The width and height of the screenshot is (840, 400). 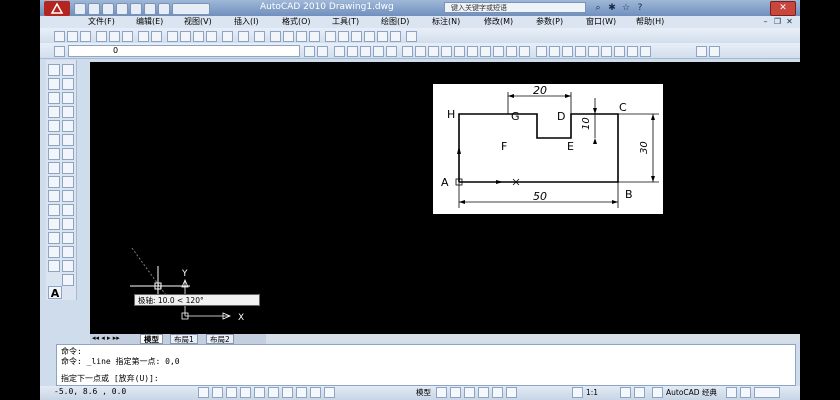 I want to click on multiline-text-icon: A, so click(x=55, y=293).